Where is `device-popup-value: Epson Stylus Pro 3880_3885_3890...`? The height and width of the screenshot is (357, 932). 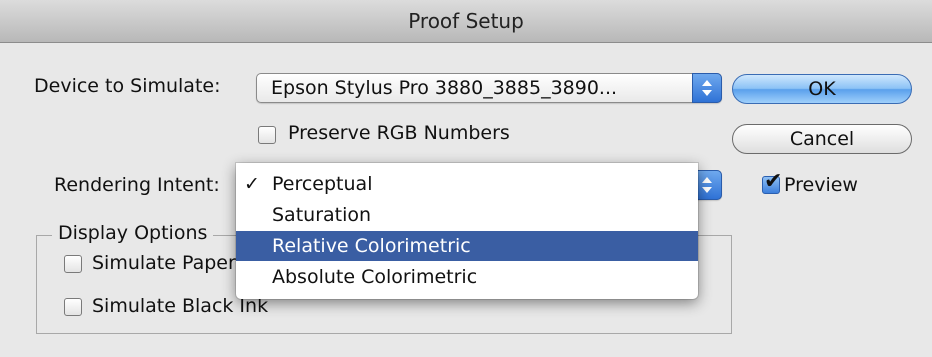
device-popup-value: Epson Stylus Pro 3880_3885_3890... is located at coordinates (444, 88).